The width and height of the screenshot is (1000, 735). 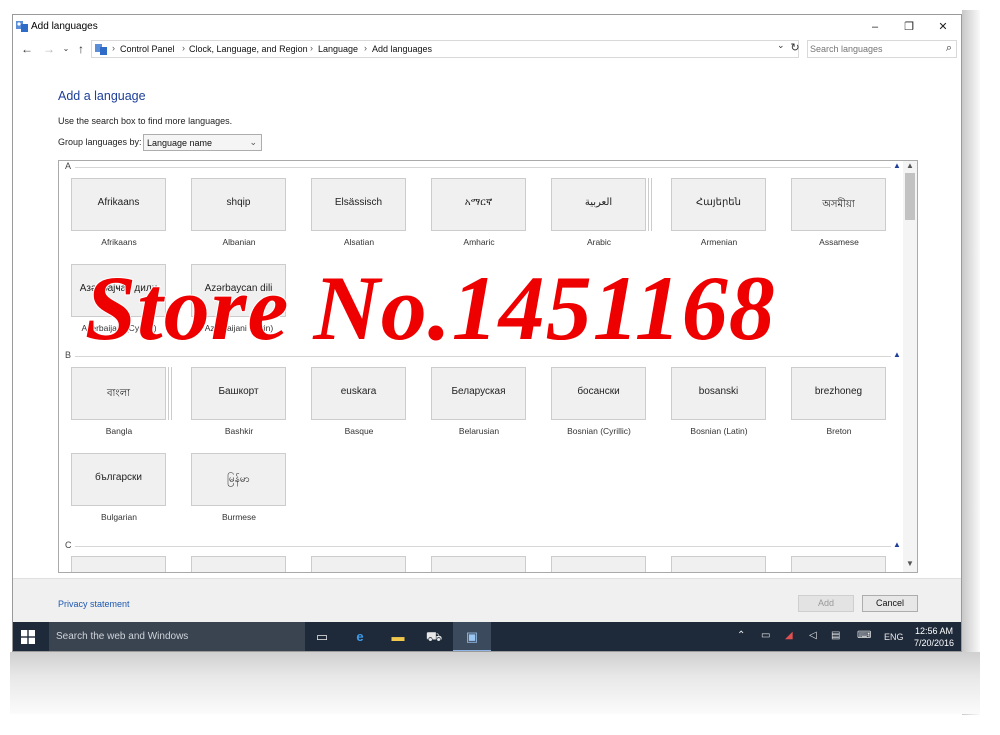 I want to click on task-view-icon: ▭, so click(x=322, y=637).